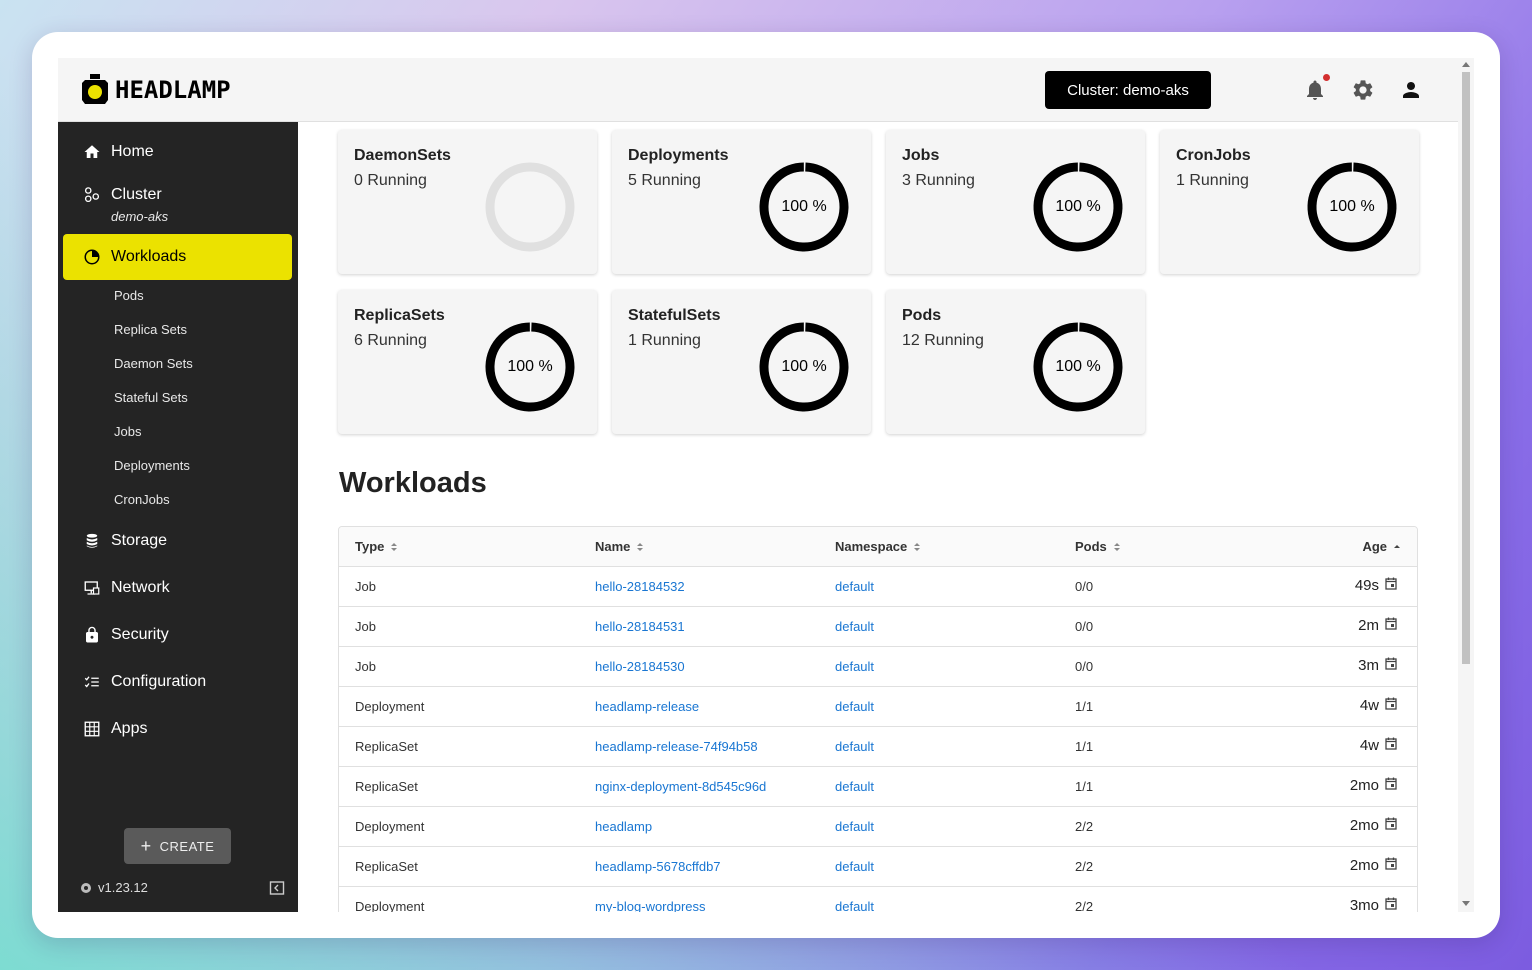 This screenshot has width=1532, height=970. I want to click on cluster-icon, so click(92, 195).